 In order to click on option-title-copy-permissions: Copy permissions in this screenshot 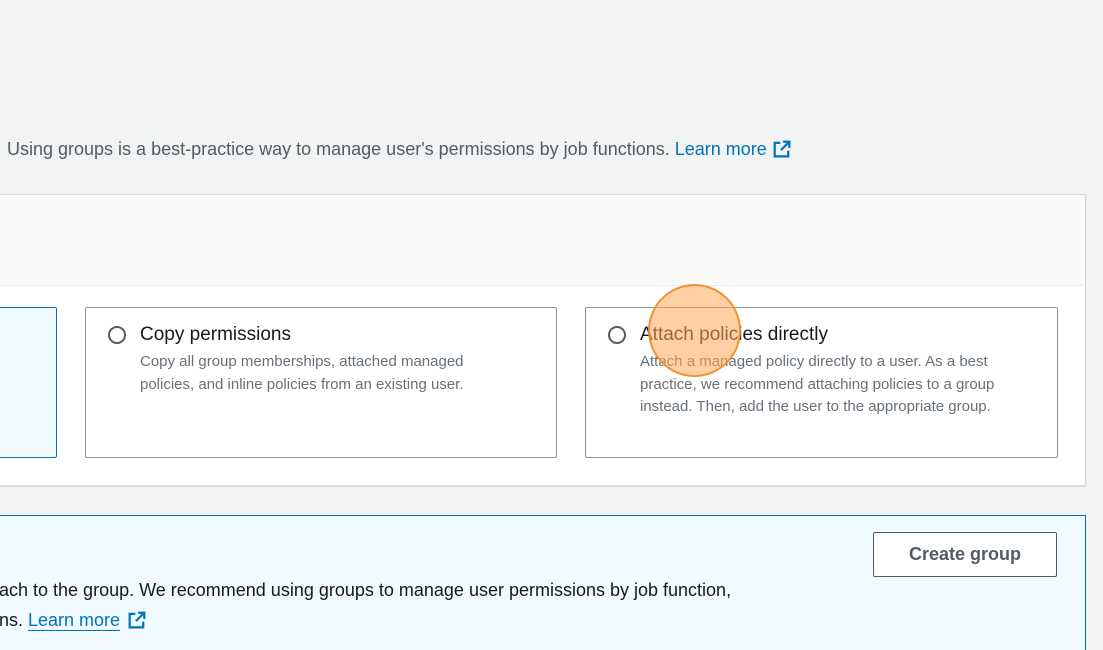, I will do `click(215, 334)`.